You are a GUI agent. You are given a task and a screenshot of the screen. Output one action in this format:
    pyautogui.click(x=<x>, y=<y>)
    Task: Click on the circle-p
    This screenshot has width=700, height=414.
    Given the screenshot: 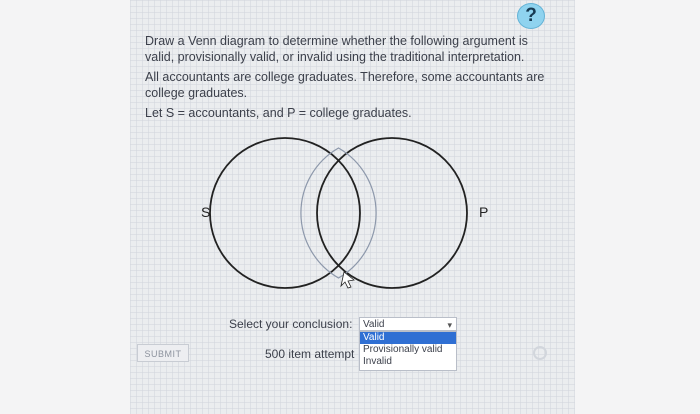 What is the action you would take?
    pyautogui.click(x=392, y=213)
    